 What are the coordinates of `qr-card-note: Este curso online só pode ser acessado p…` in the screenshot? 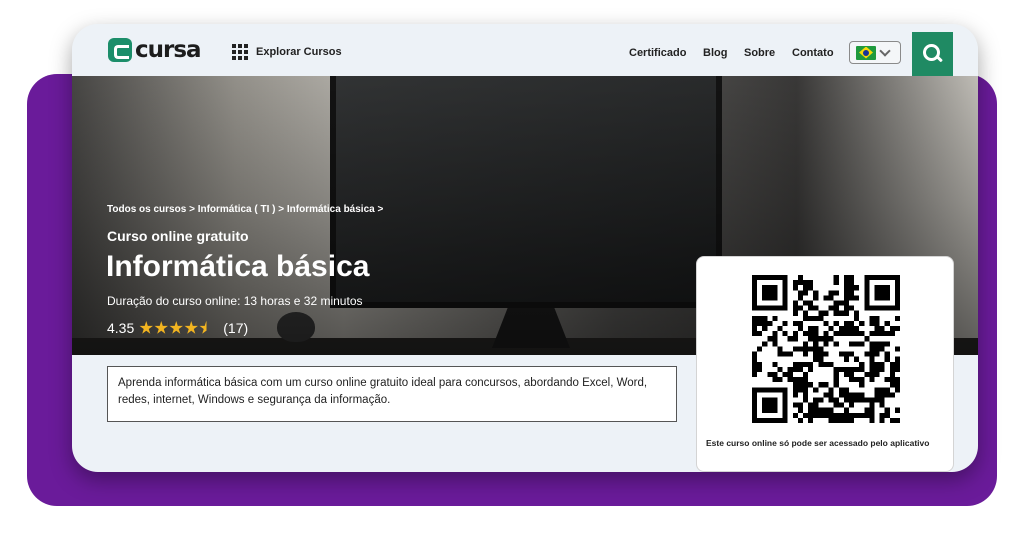 It's located at (818, 443).